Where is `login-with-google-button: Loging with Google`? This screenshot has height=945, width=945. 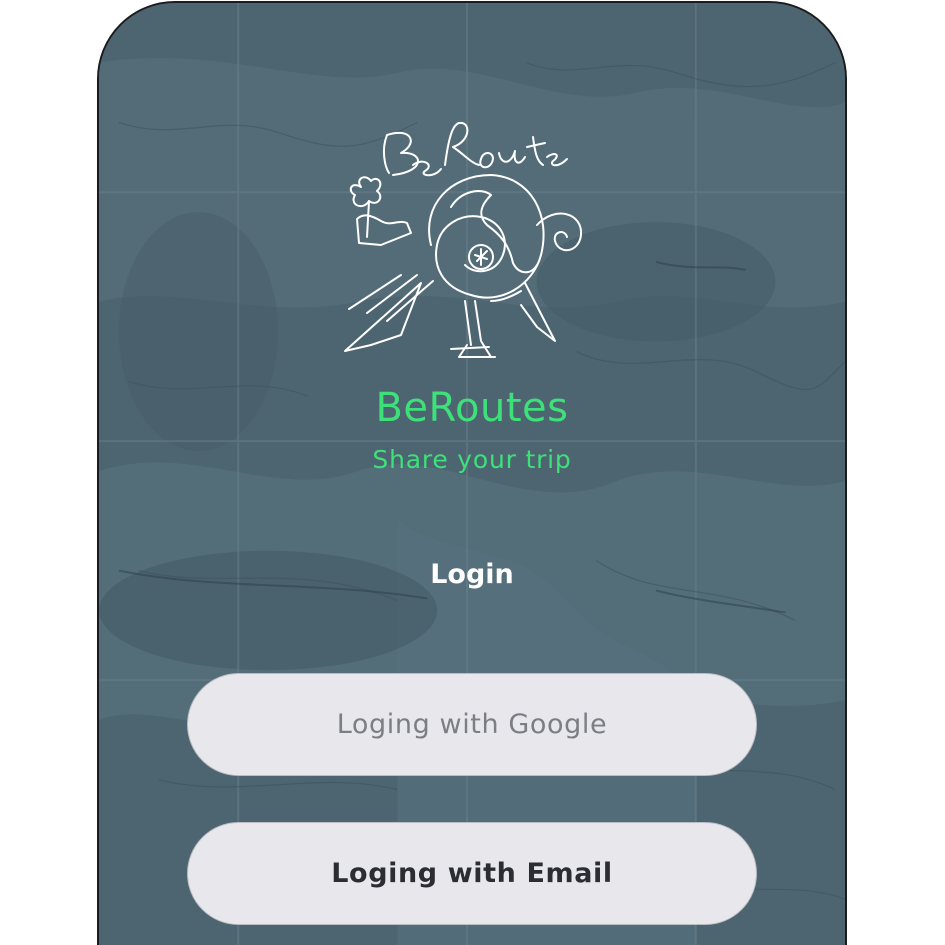 login-with-google-button: Loging with Google is located at coordinates (472, 724).